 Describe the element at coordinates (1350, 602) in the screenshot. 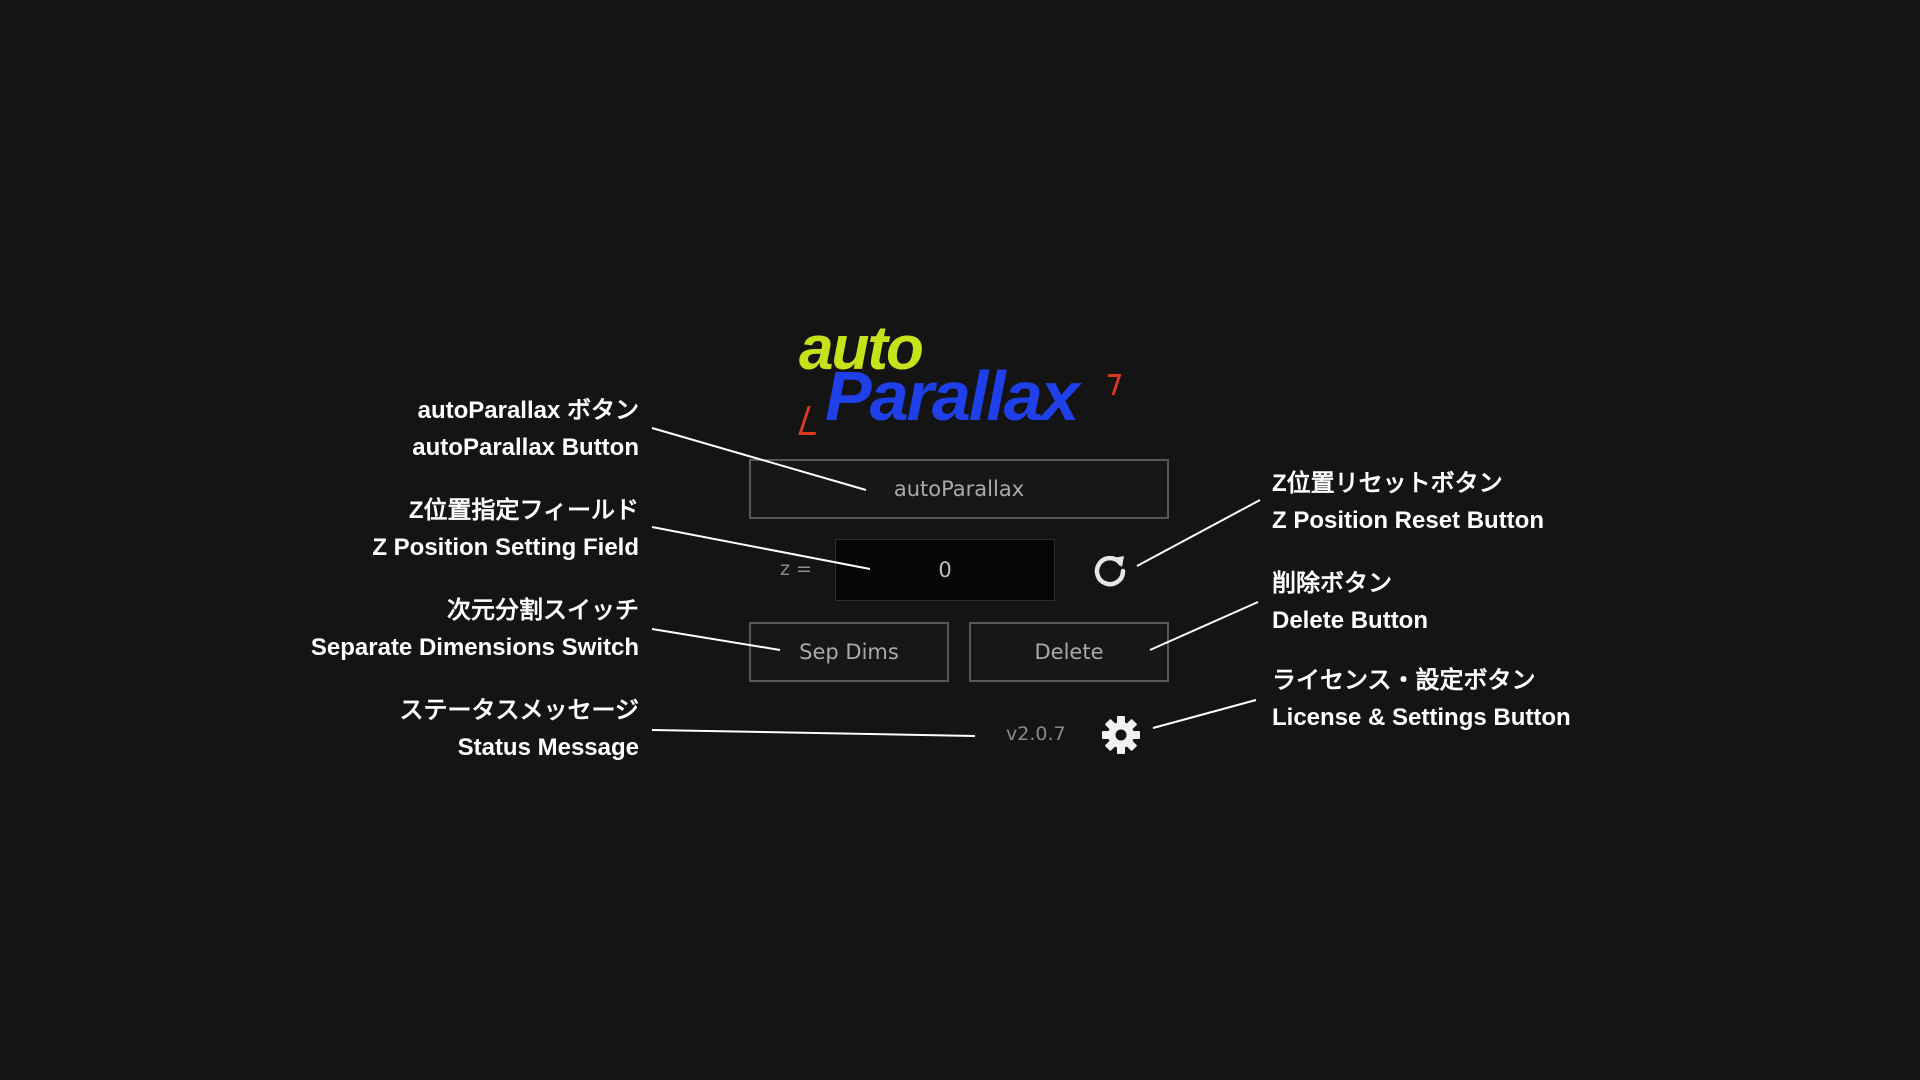

I see `annotation-delete-button: 削除ボタン Delete Button` at that location.